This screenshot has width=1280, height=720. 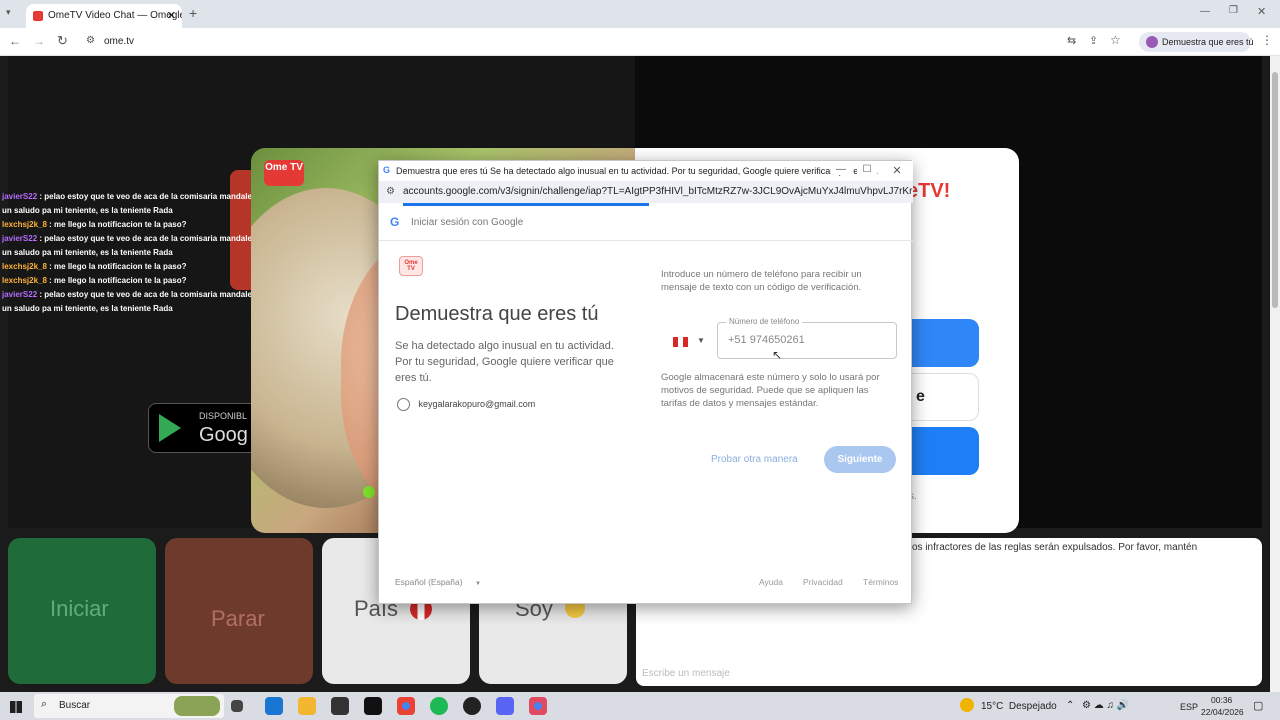 I want to click on install-icon: ⇪, so click(x=1093, y=40).